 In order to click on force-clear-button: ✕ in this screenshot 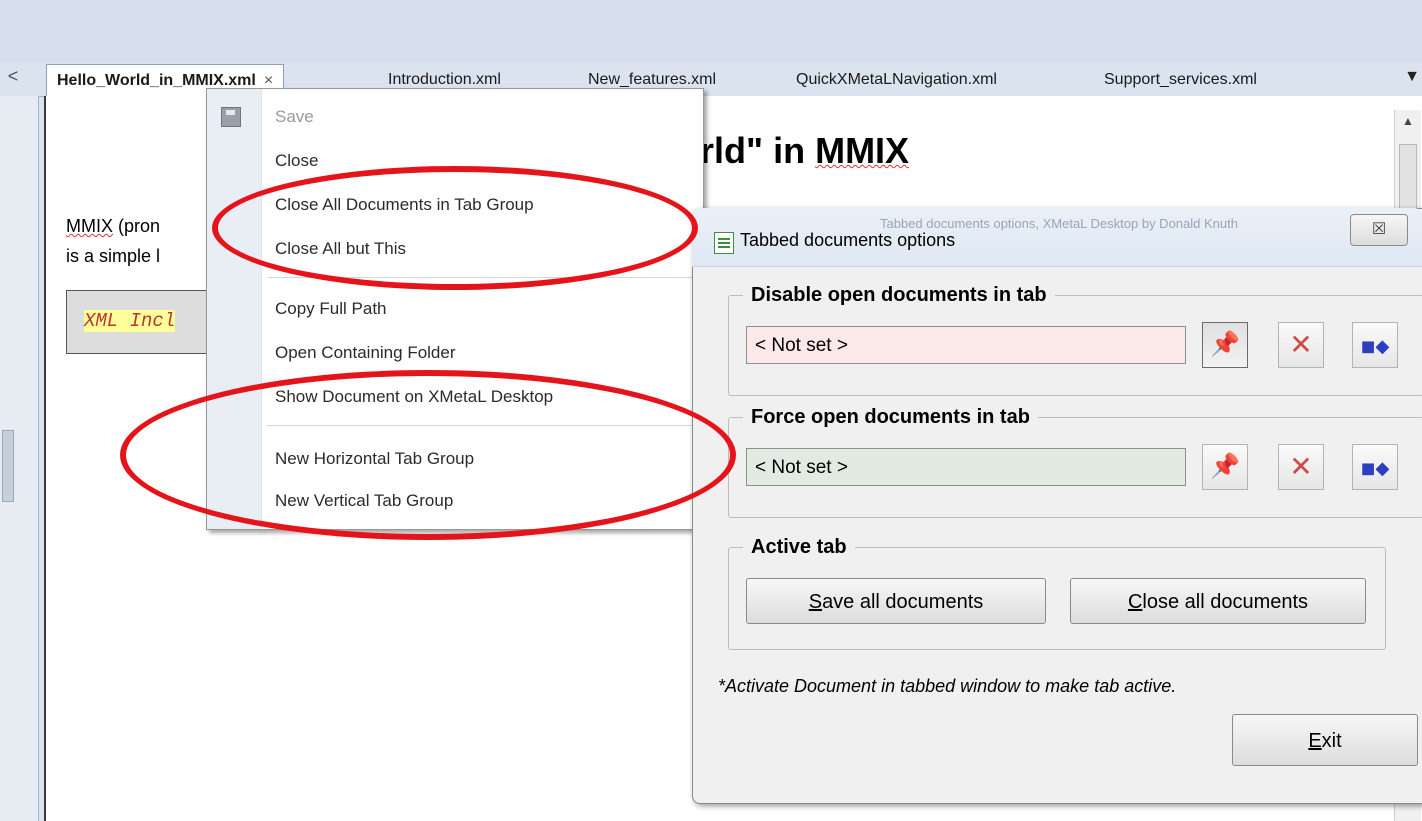, I will do `click(1301, 467)`.